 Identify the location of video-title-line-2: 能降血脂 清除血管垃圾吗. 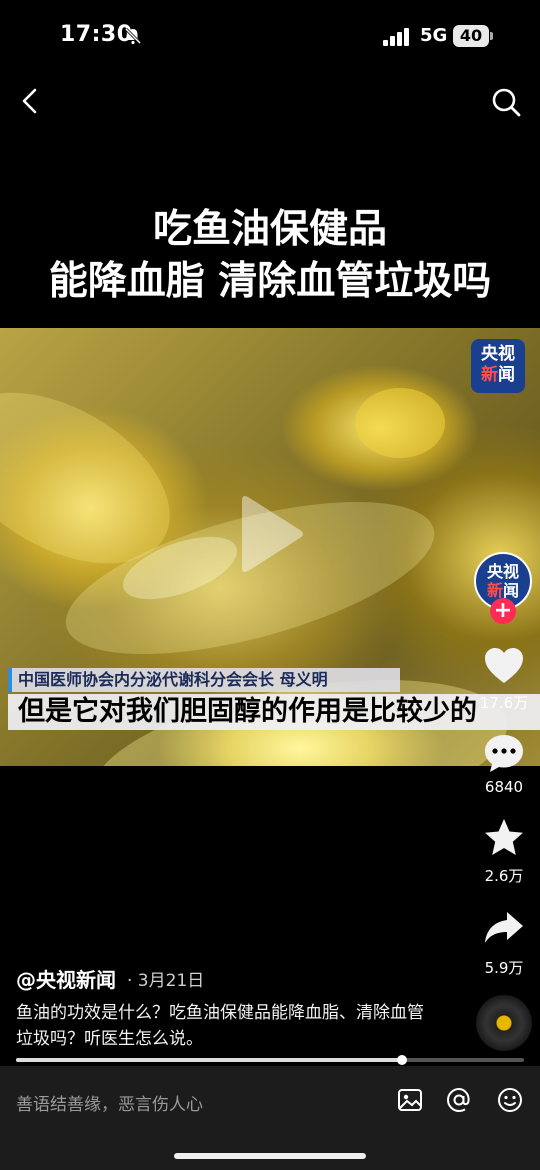
(270, 281).